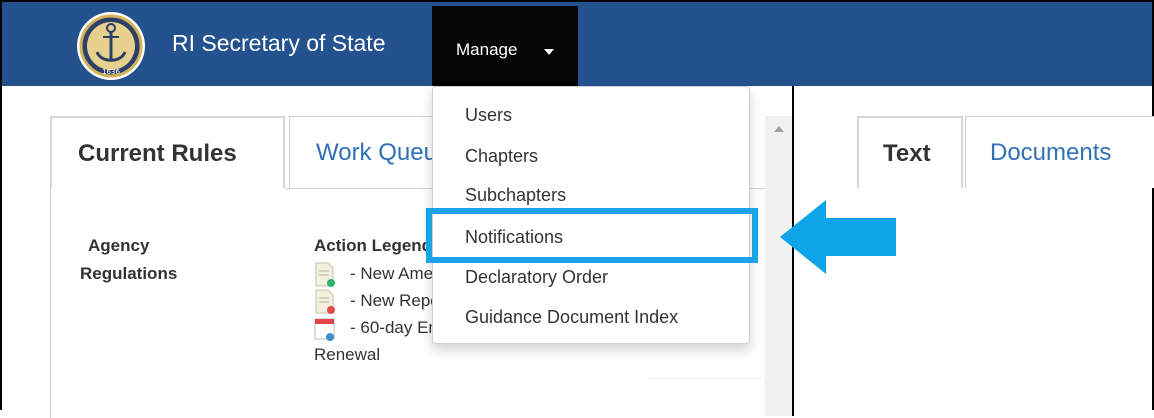  Describe the element at coordinates (536, 277) in the screenshot. I see `menu-item-declaratory-order: Declaratory Order` at that location.